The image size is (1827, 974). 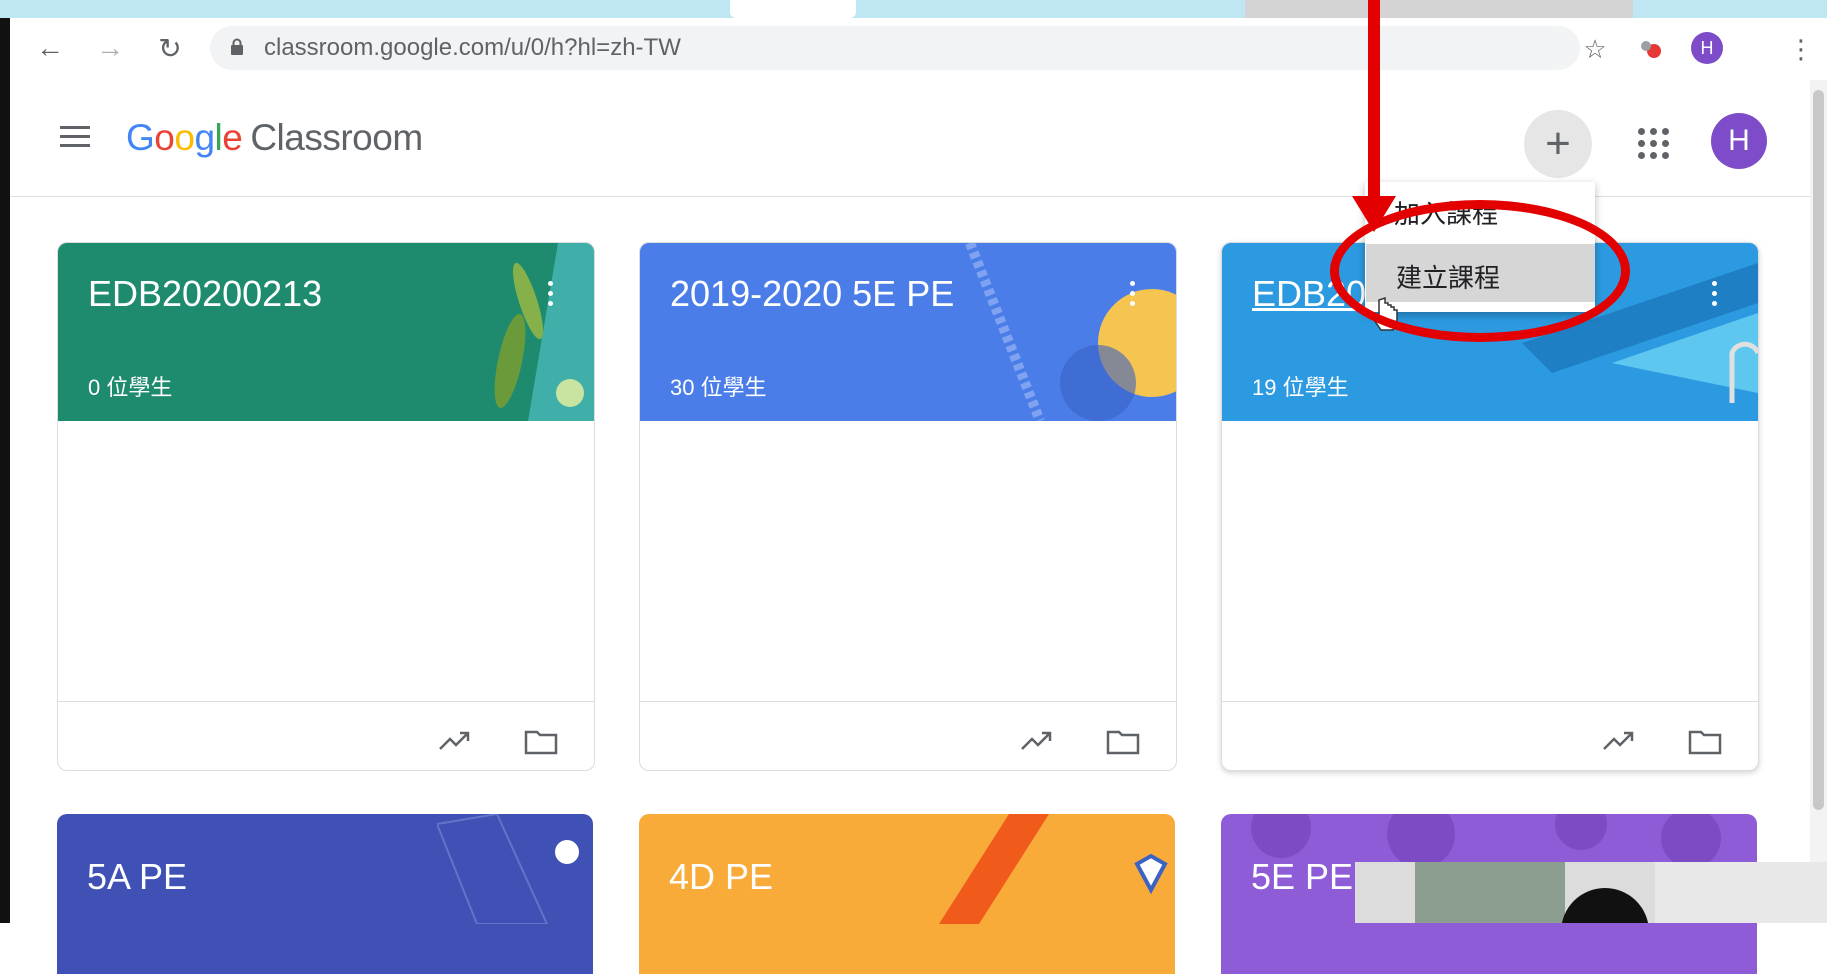 What do you see at coordinates (1439, 9) in the screenshot?
I see `tab-item` at bounding box center [1439, 9].